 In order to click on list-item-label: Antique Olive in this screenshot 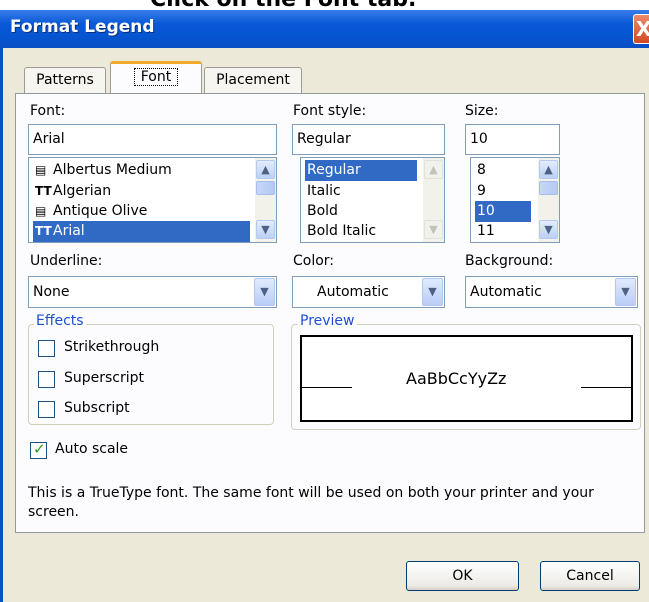, I will do `click(100, 211)`.